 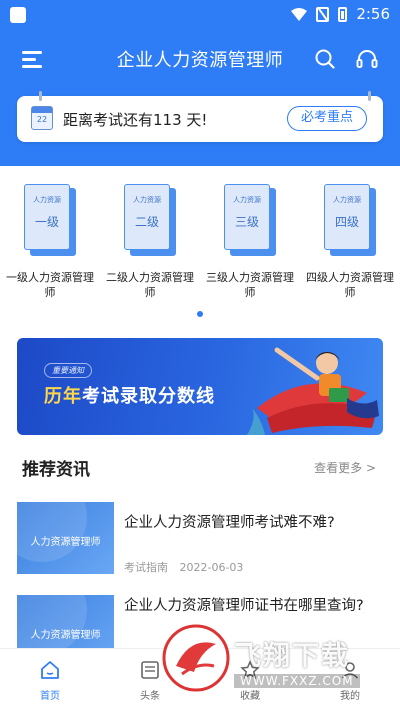 I want to click on tab-profile: 我的, so click(x=350, y=680).